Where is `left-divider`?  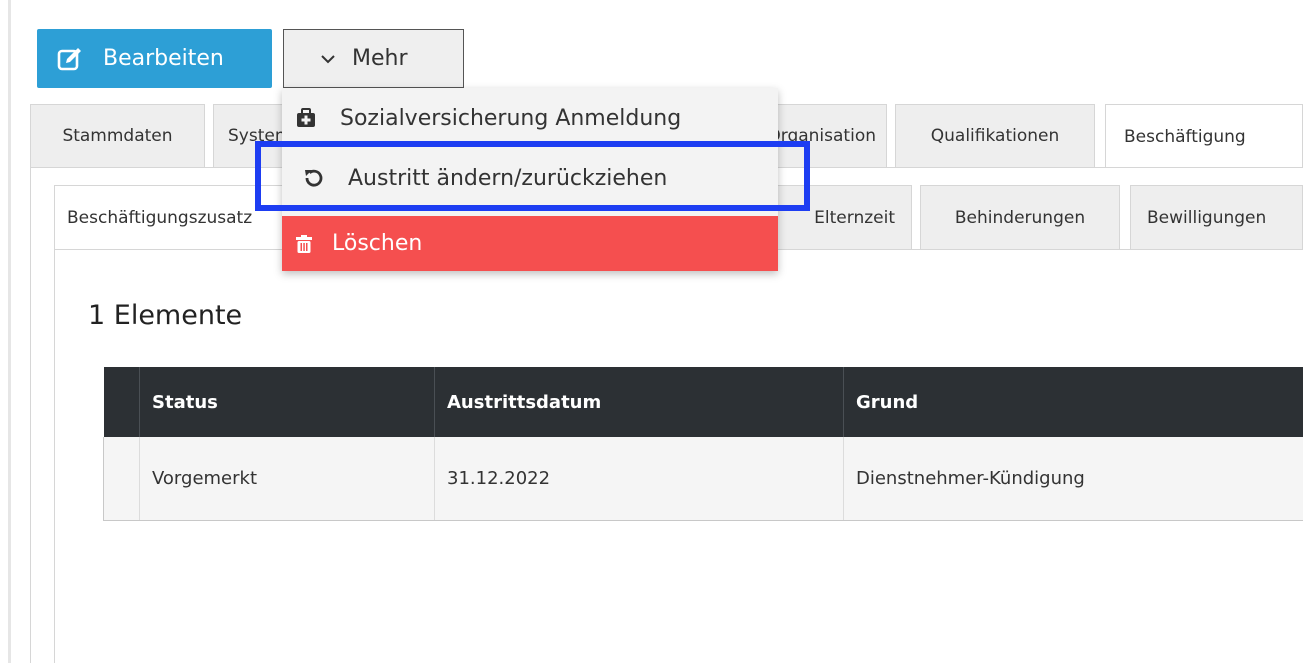 left-divider is located at coordinates (9, 331).